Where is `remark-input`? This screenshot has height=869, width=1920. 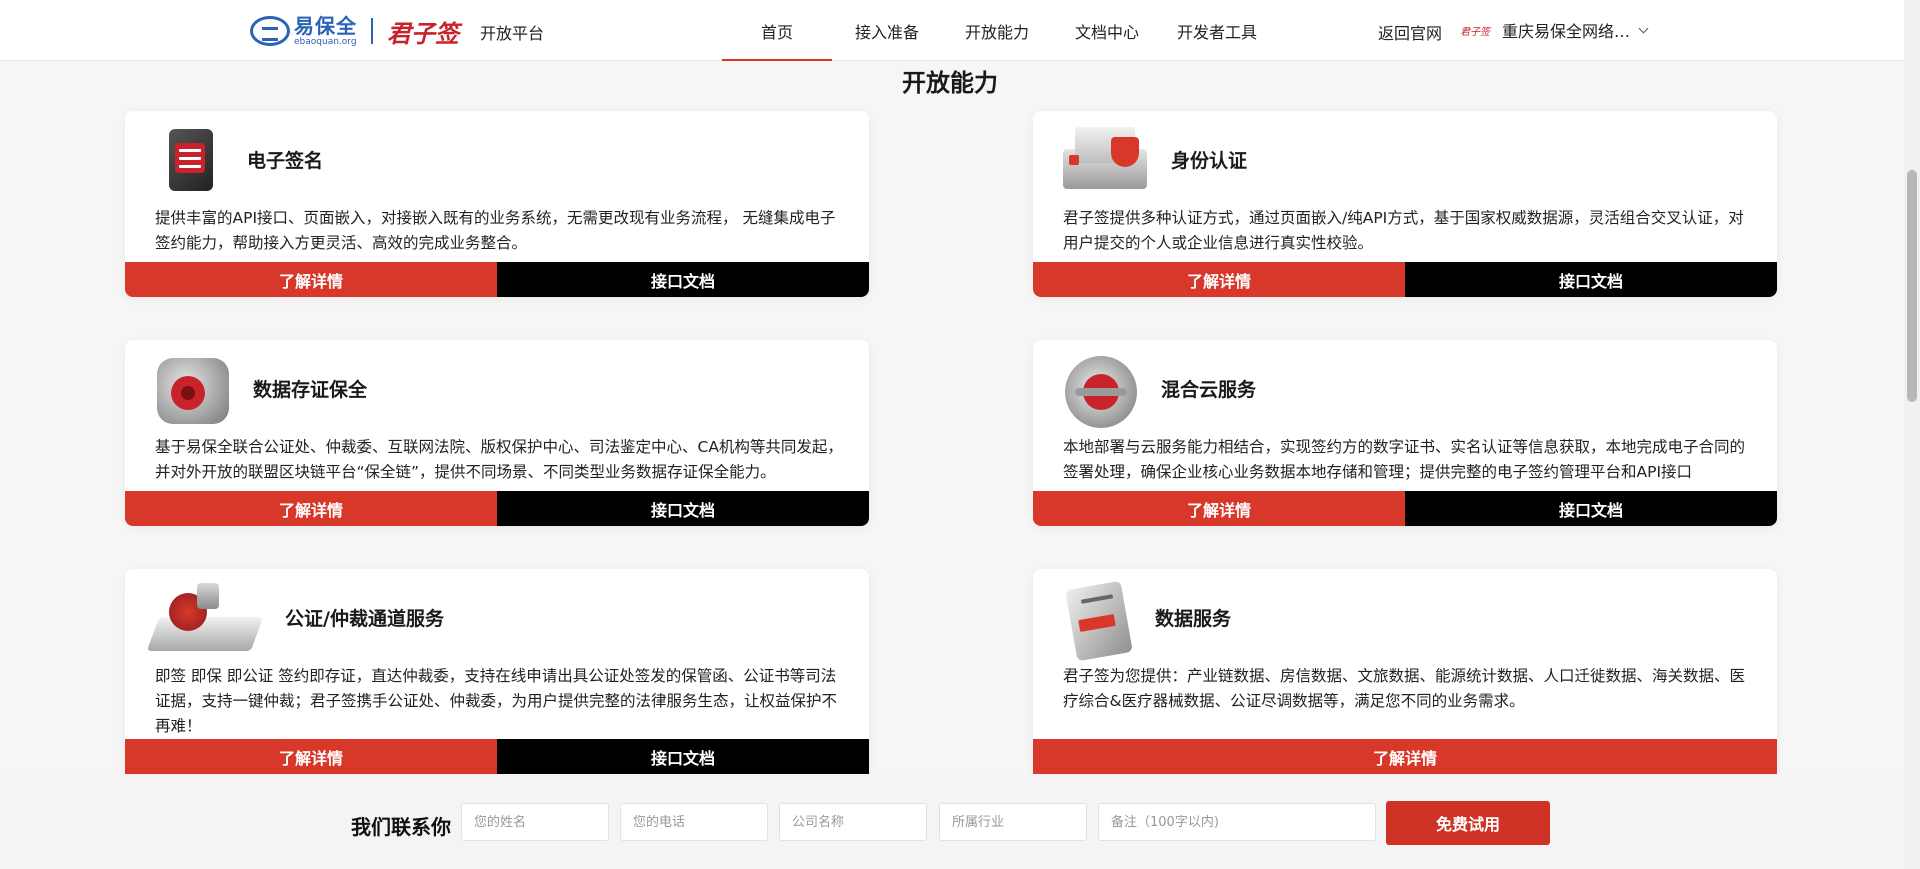
remark-input is located at coordinates (1237, 822).